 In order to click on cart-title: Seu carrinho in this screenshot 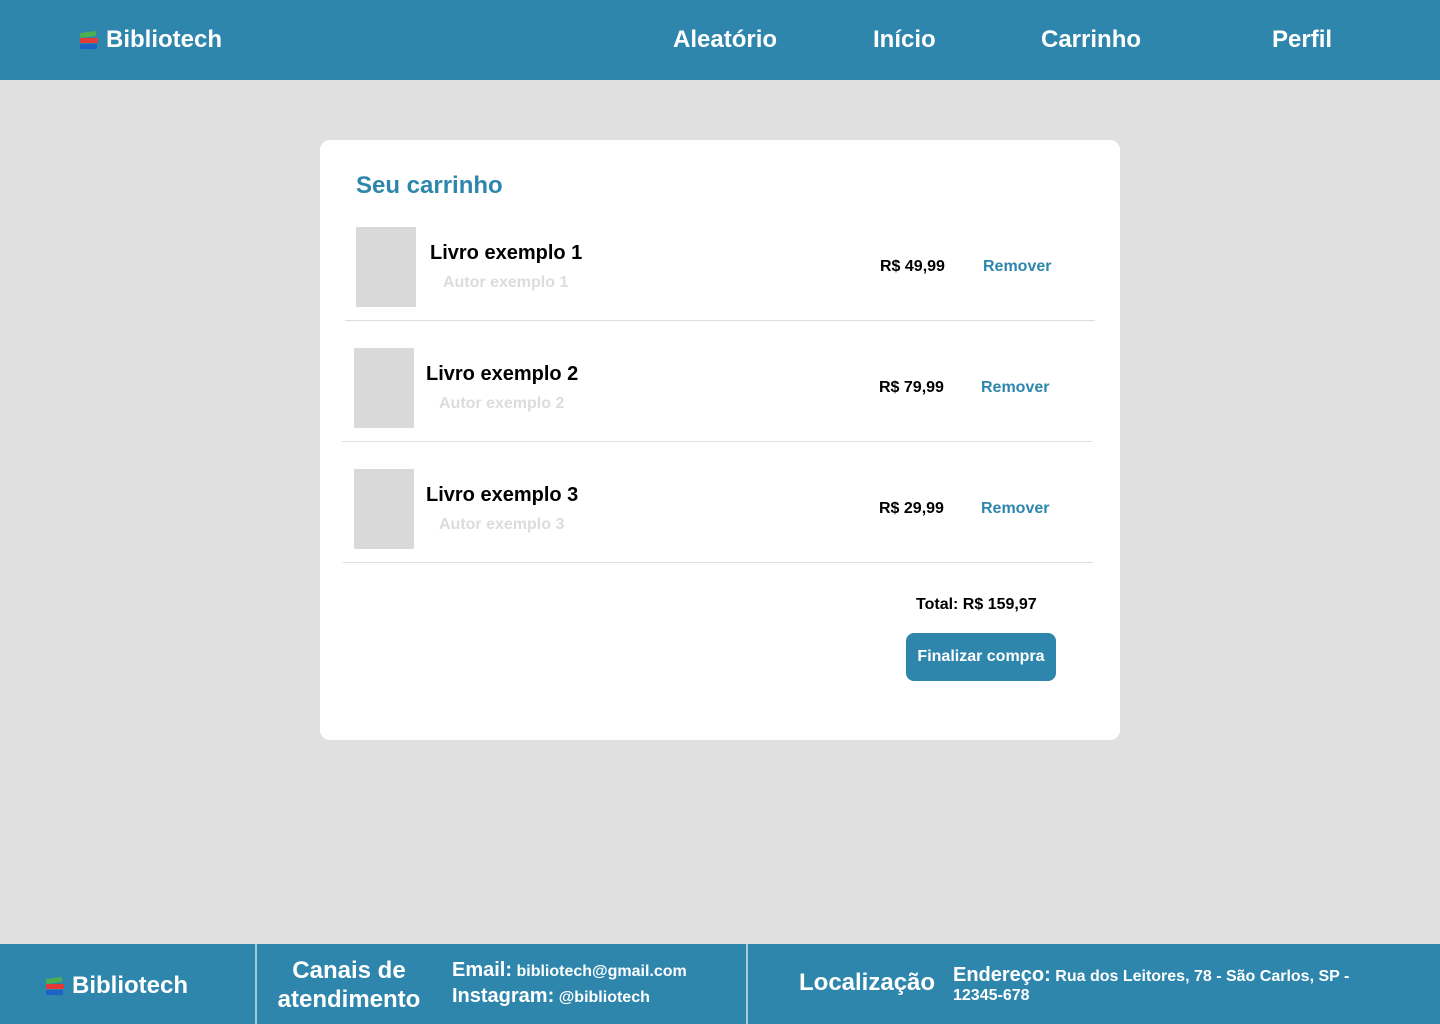, I will do `click(429, 185)`.